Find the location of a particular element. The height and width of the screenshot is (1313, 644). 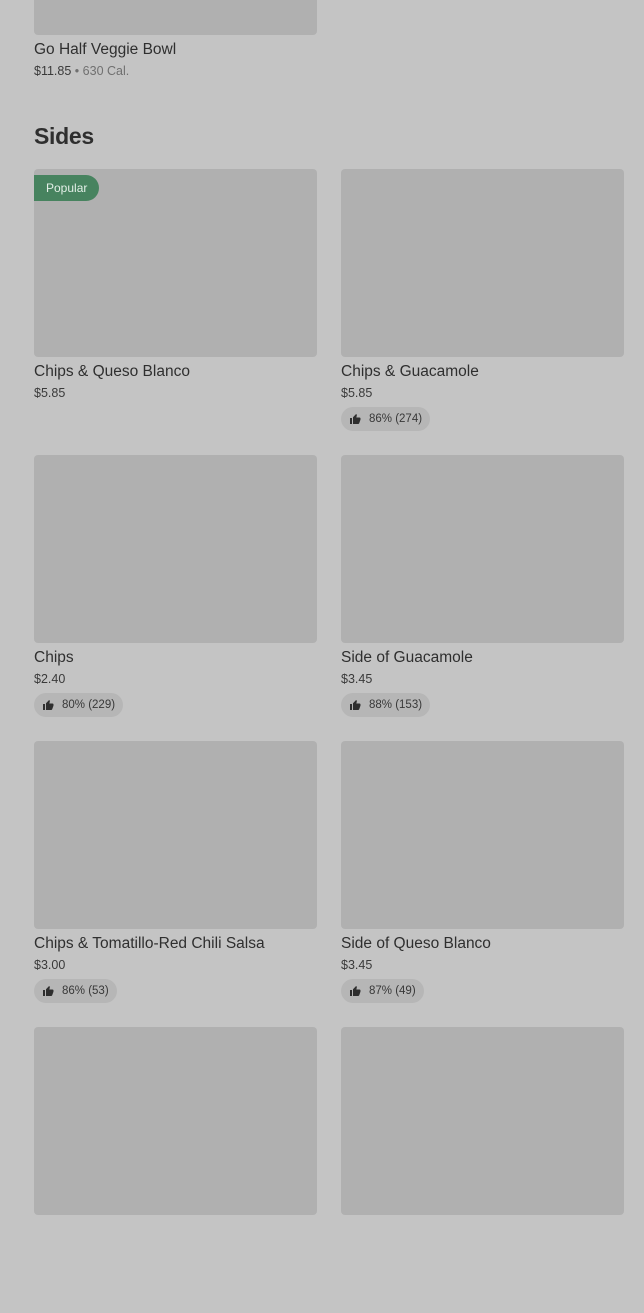

item-price: $2.40 is located at coordinates (50, 679).